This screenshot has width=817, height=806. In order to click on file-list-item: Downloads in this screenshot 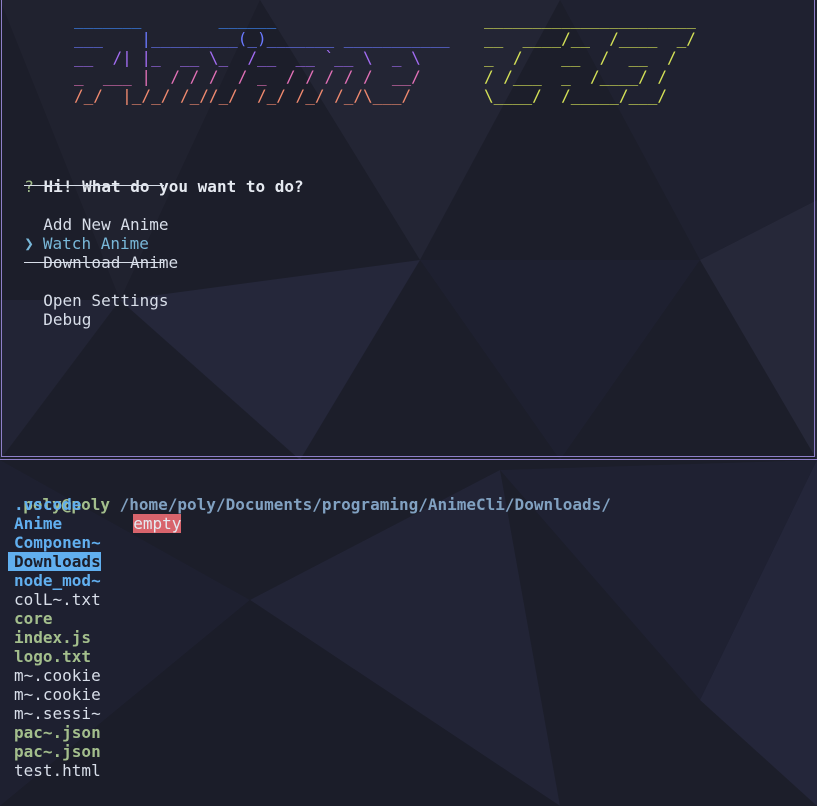, I will do `click(54, 561)`.